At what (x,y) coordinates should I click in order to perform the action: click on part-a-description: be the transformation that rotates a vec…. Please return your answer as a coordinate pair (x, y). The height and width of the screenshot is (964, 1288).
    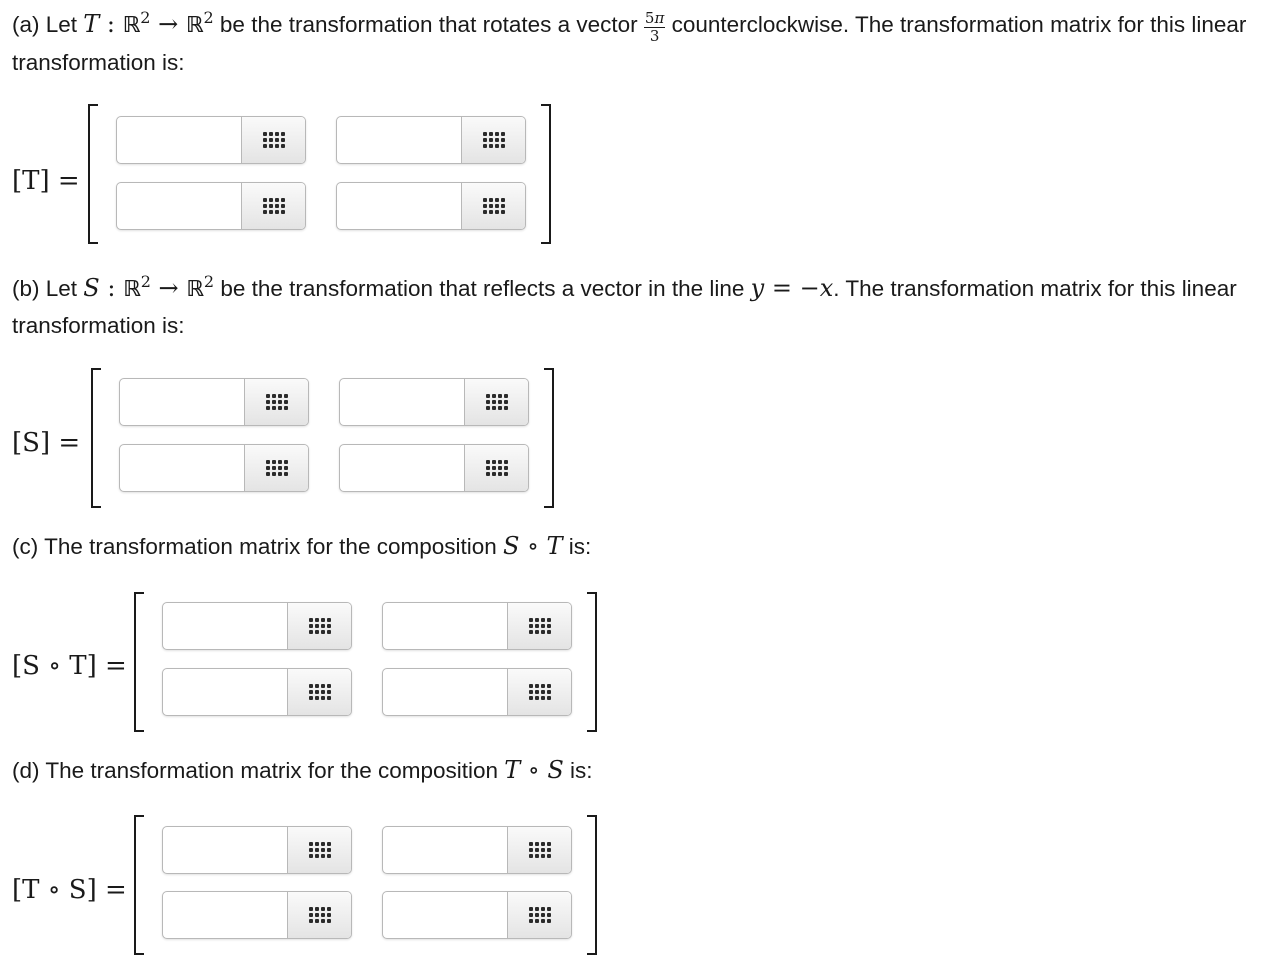
    Looking at the image, I should click on (428, 24).